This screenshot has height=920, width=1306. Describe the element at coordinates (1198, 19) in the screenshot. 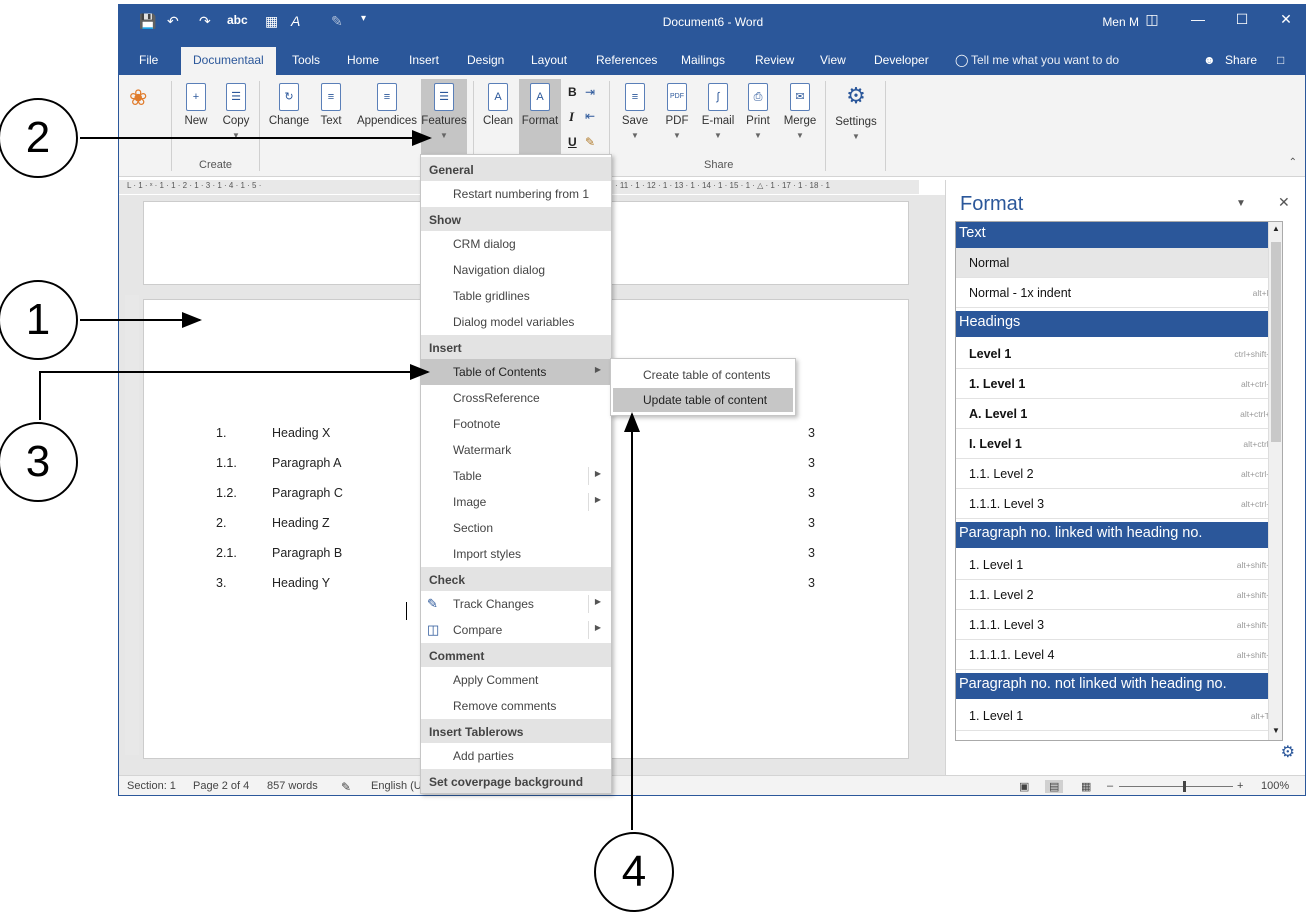

I see `minimize-icon: —` at that location.